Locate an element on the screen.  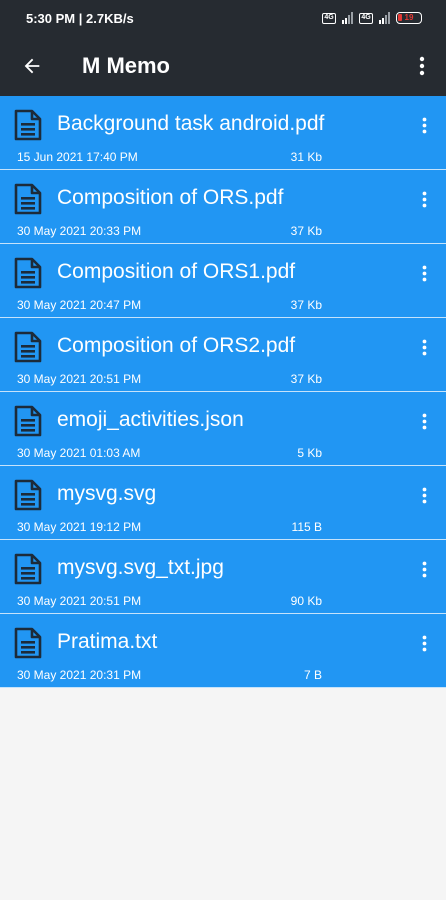
battery-icon: 19 is located at coordinates (409, 18).